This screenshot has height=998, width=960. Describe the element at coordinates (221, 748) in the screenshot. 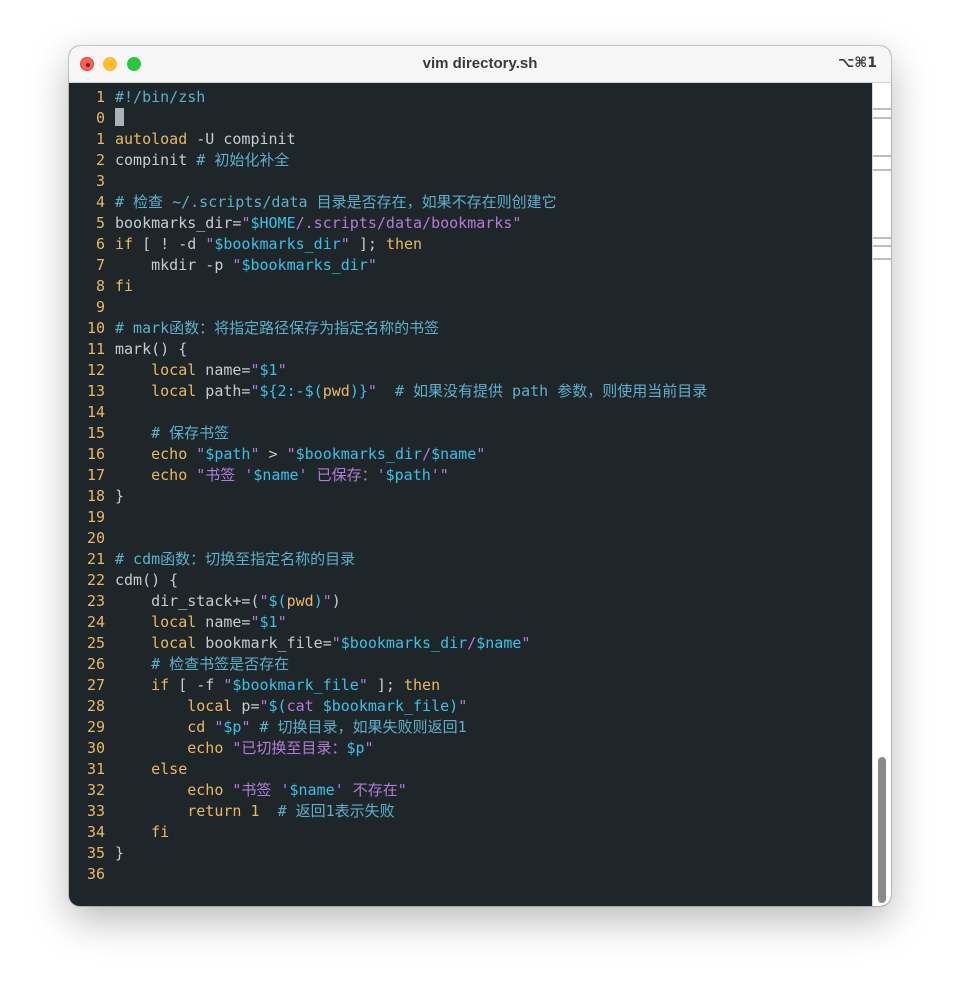

I see `code-line: 30 echo "已切换至目录：$p"` at that location.